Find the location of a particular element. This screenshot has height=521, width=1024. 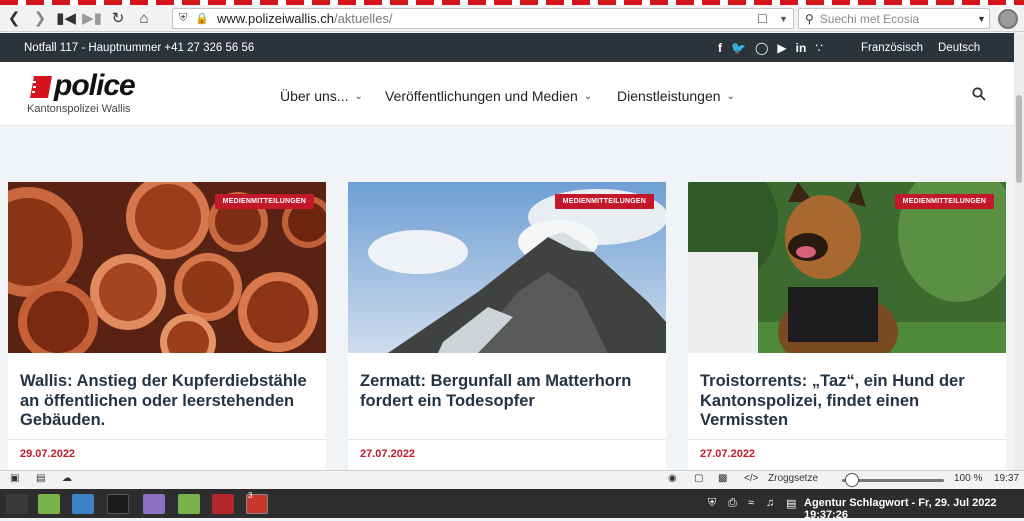

panel-toggle-icon: ▣ is located at coordinates (14, 478).